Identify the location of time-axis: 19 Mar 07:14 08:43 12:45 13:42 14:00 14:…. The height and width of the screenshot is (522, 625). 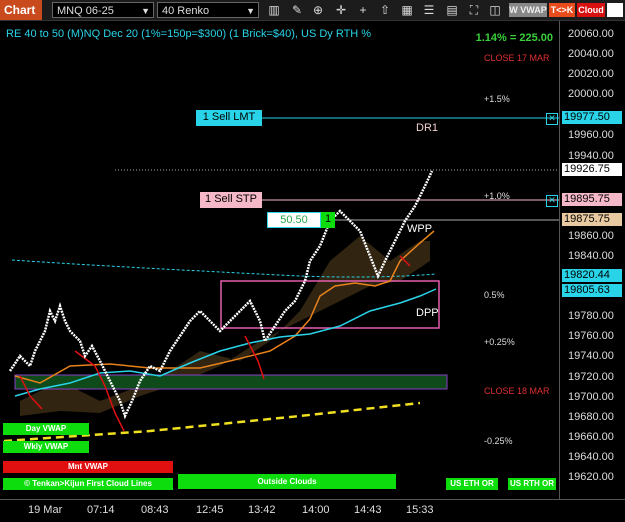
(312, 510).